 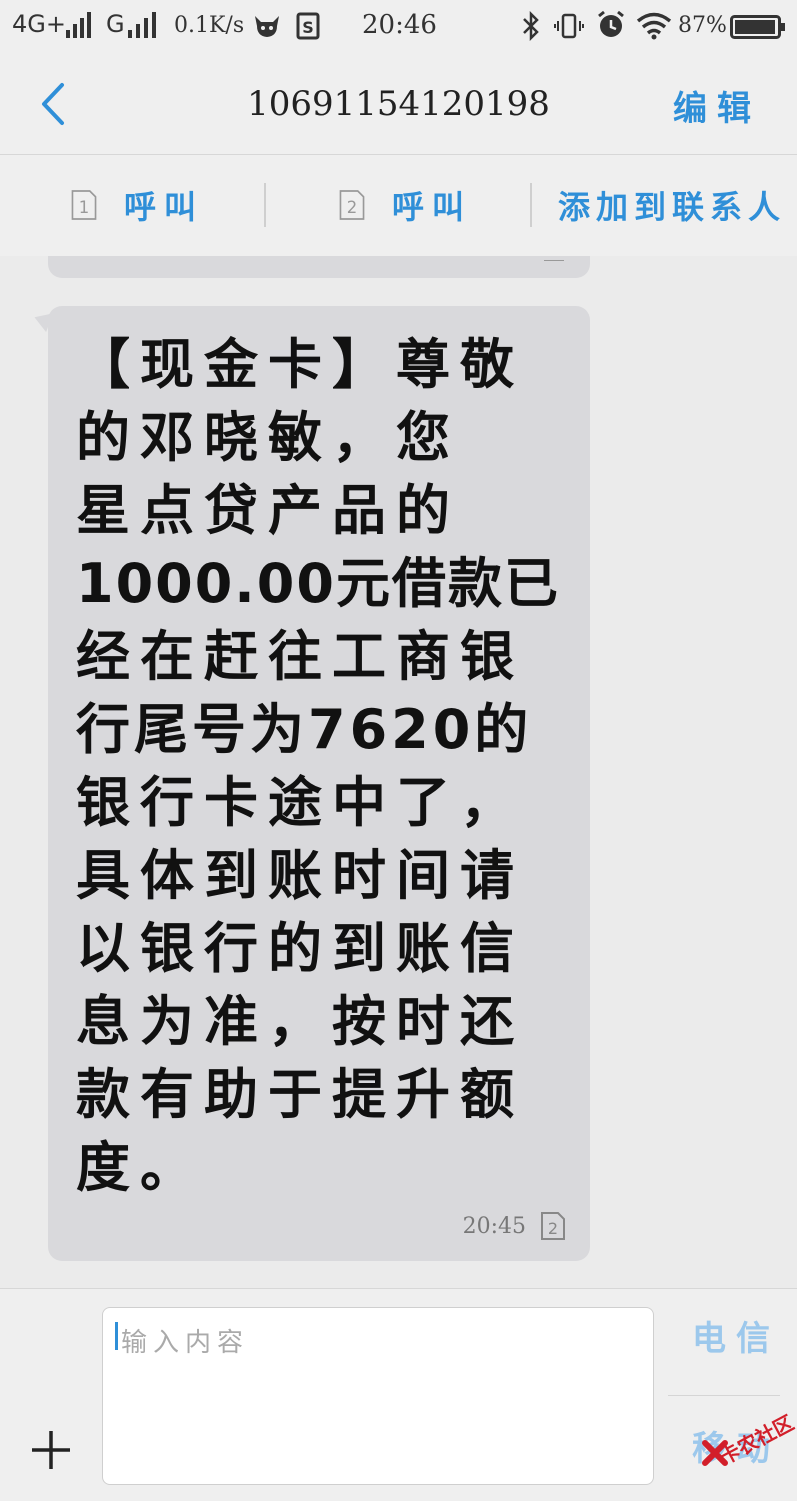 I want to click on message-line: 具体到账时间请, so click(x=300, y=875).